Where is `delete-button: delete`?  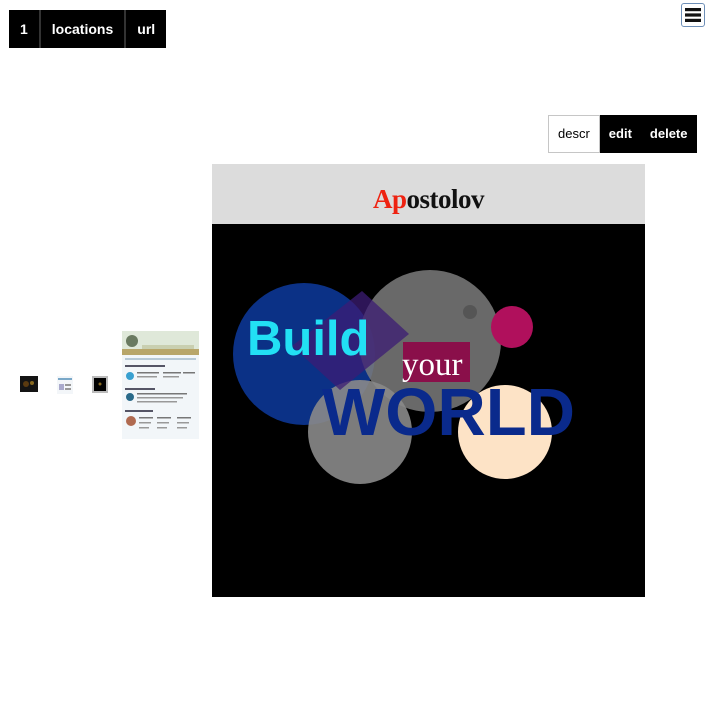 delete-button: delete is located at coordinates (668, 134).